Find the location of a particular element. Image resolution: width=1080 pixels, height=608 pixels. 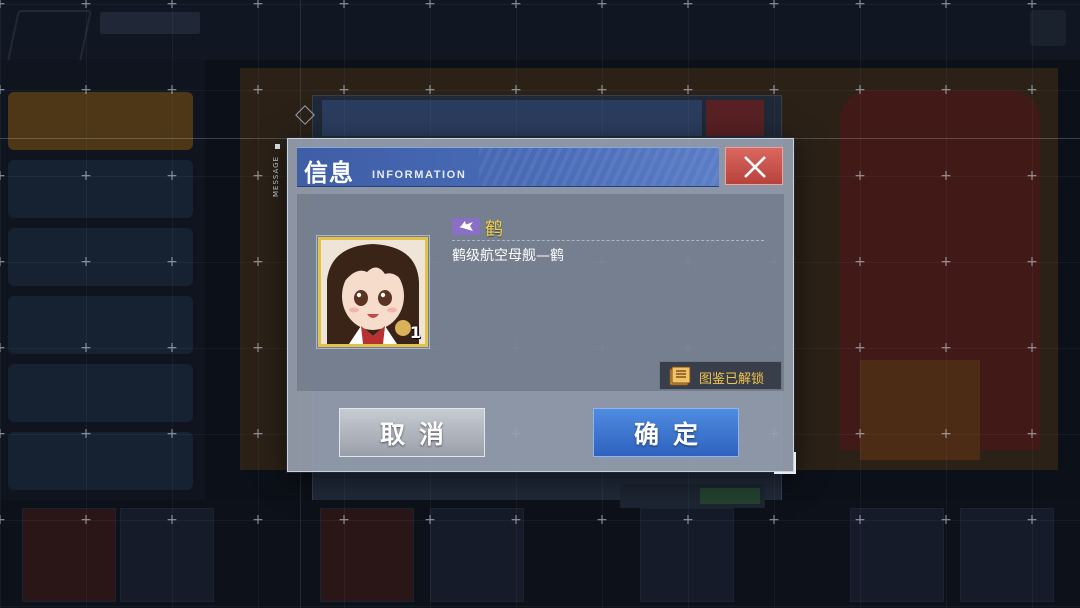

ship-name: 鹤 is located at coordinates (494, 229).